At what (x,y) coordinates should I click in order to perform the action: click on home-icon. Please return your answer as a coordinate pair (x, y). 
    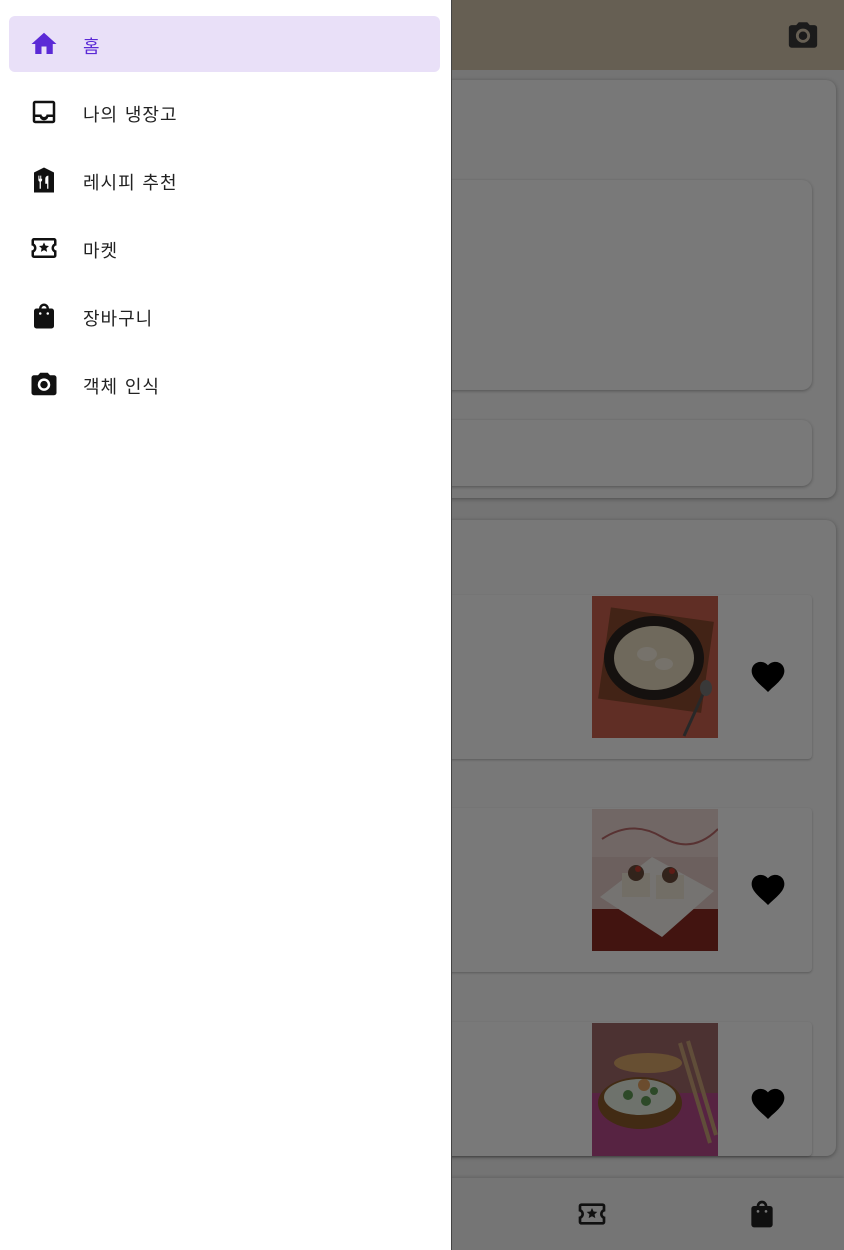
    Looking at the image, I should click on (44, 43).